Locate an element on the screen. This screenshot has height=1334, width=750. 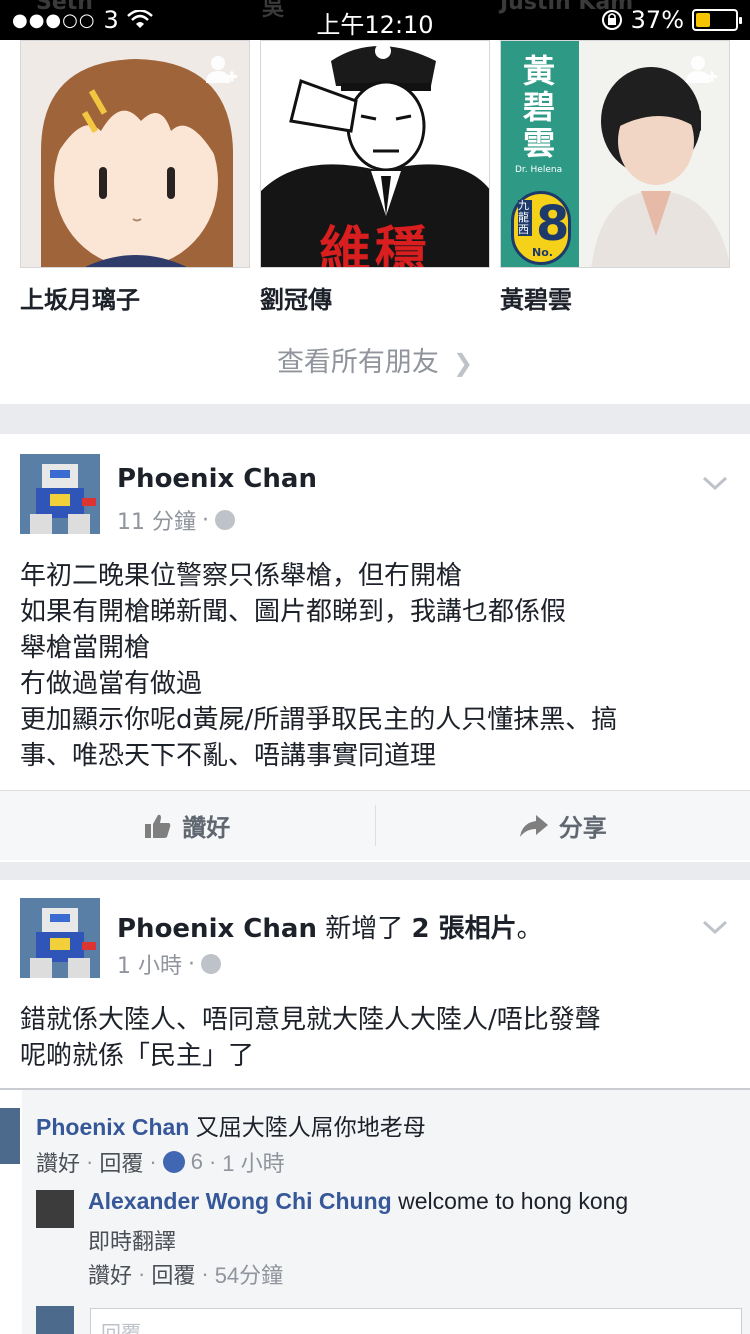
see-all-friends-link: 查看所有朋友 ❯ is located at coordinates (375, 359).